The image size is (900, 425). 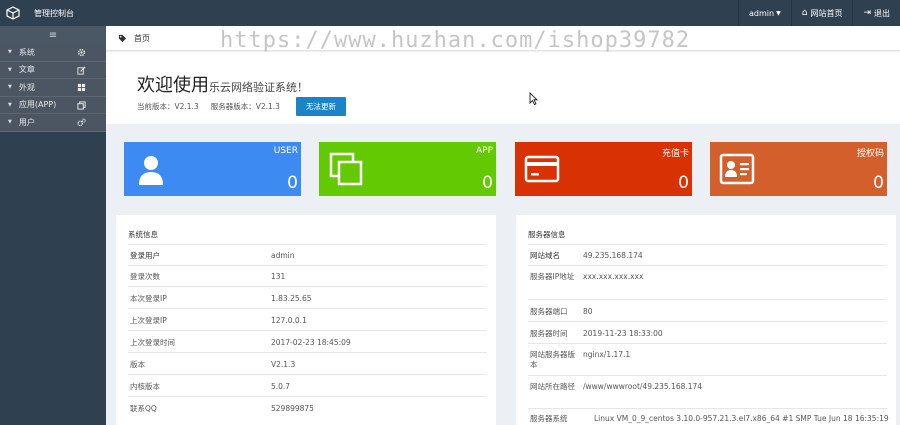 I want to click on copy-icon, so click(x=81, y=105).